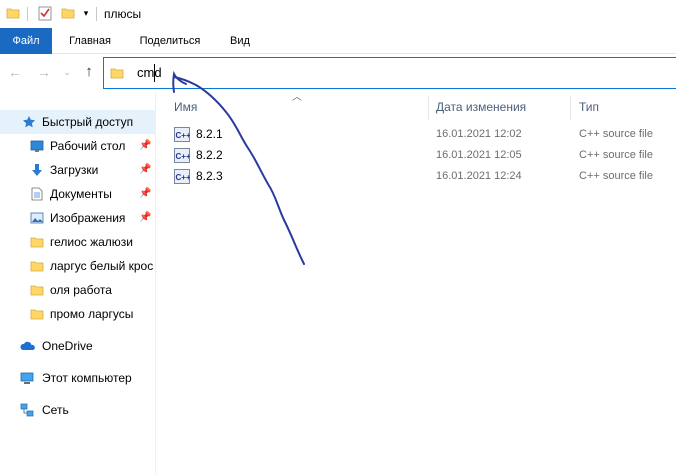 The height and width of the screenshot is (475, 676). Describe the element at coordinates (15, 72) in the screenshot. I see `back-arrow-icon: ←` at that location.